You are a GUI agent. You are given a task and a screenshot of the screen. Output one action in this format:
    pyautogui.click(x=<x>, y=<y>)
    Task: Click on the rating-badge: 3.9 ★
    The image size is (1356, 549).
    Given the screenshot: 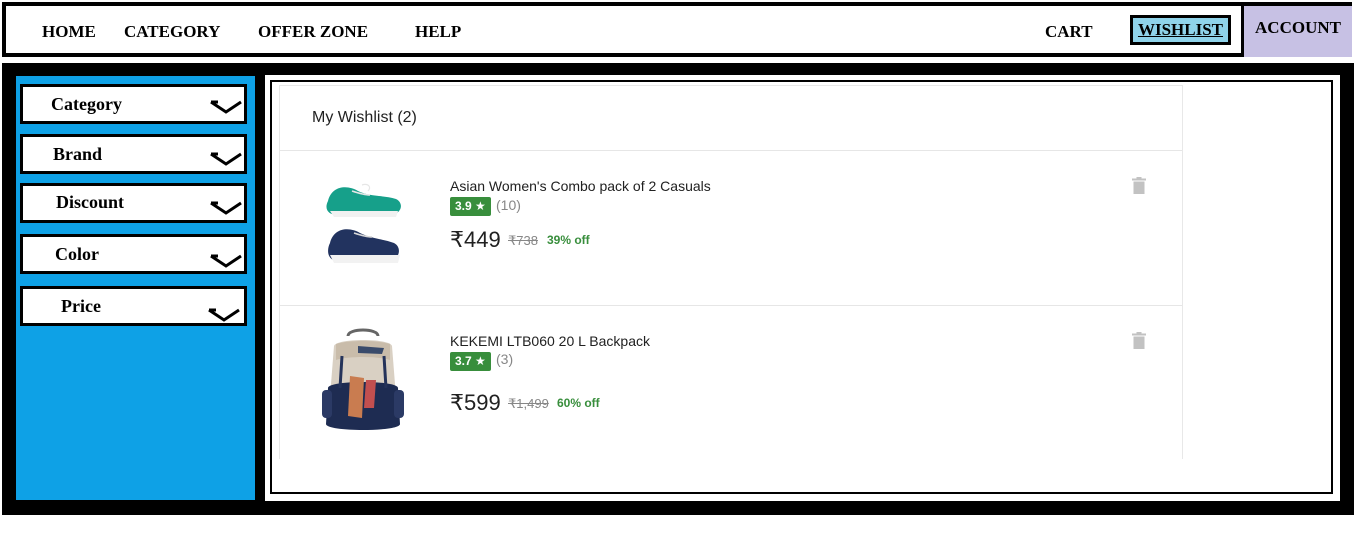 What is the action you would take?
    pyautogui.click(x=470, y=206)
    